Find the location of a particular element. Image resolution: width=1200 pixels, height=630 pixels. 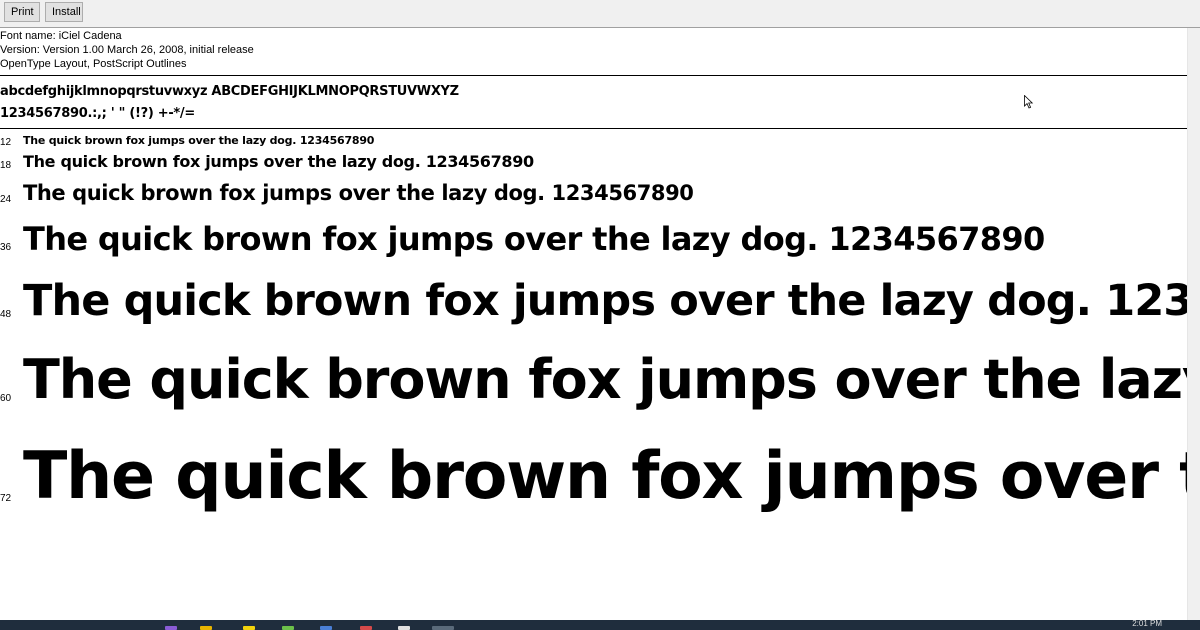

size-label: 24 is located at coordinates (6, 199).